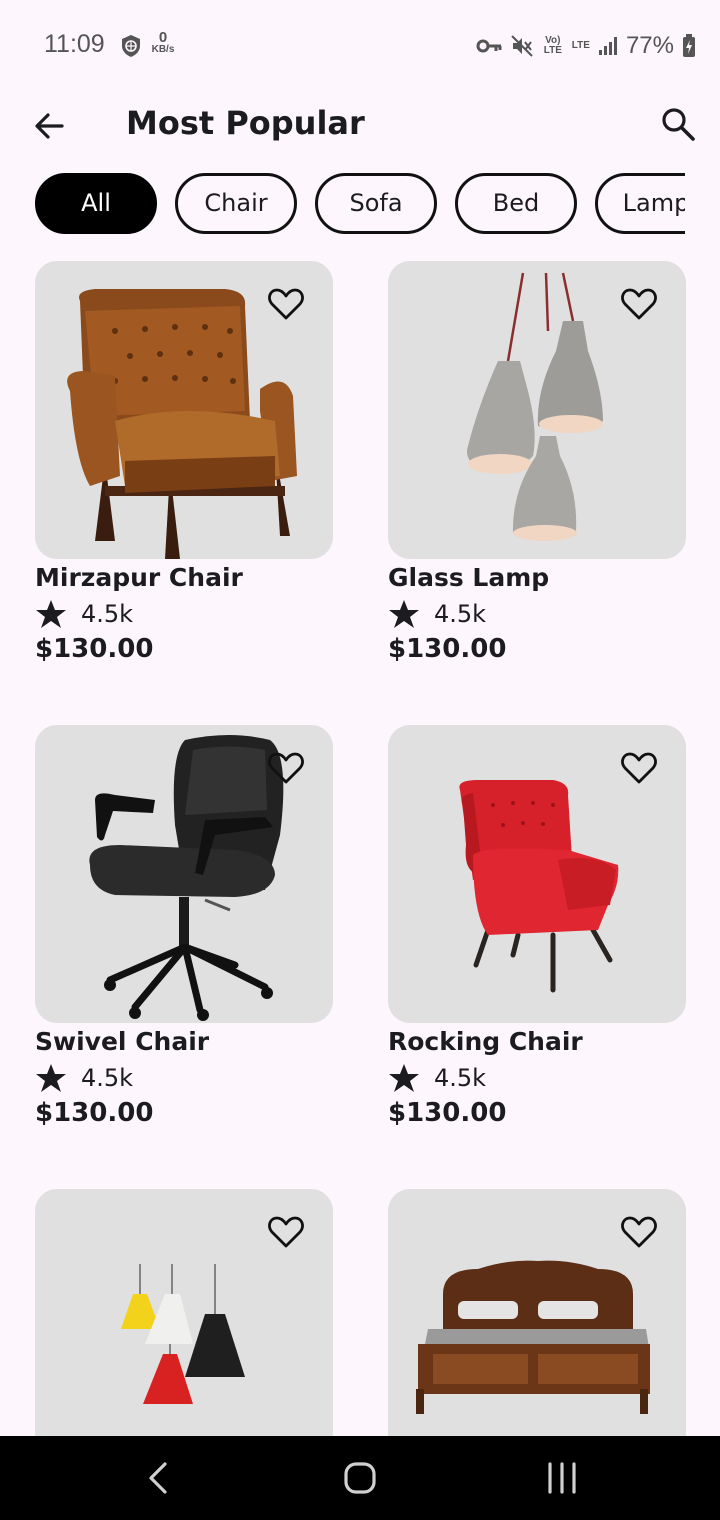 This screenshot has width=720, height=1520. I want to click on product-card: Rocking Chair 4.5k $130.00, so click(537, 926).